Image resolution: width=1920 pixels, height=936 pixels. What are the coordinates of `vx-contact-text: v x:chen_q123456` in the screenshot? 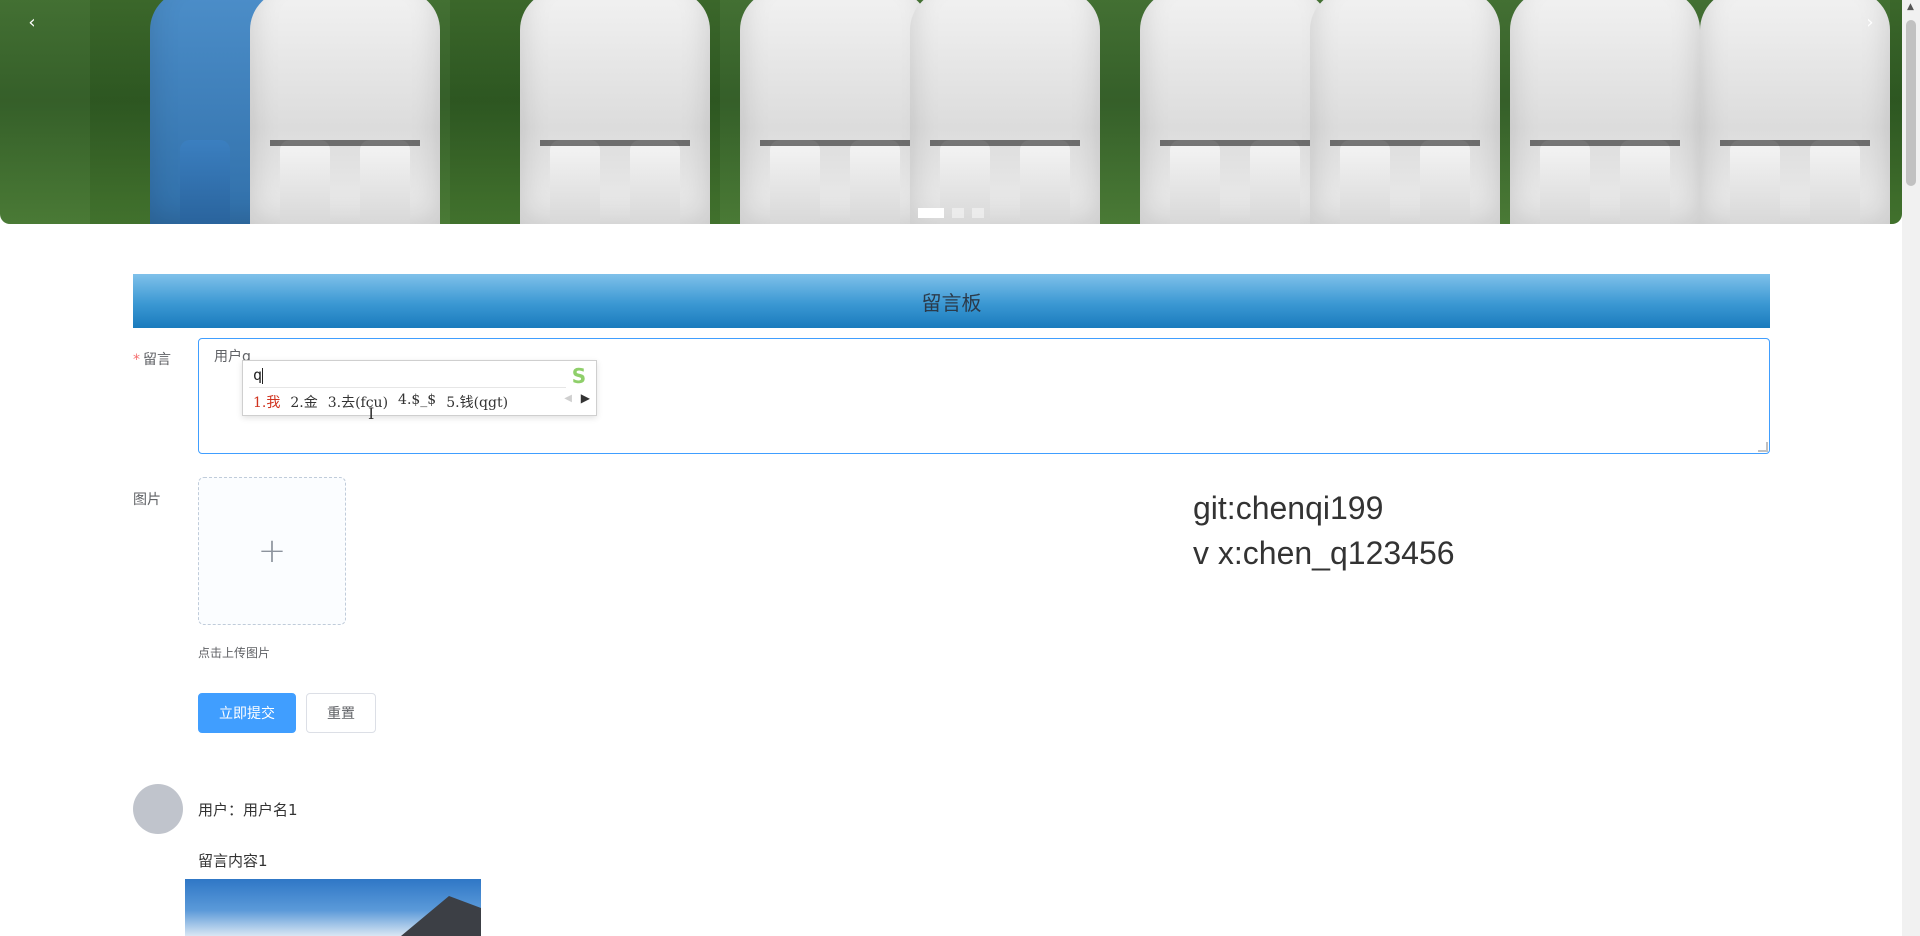 It's located at (1324, 553).